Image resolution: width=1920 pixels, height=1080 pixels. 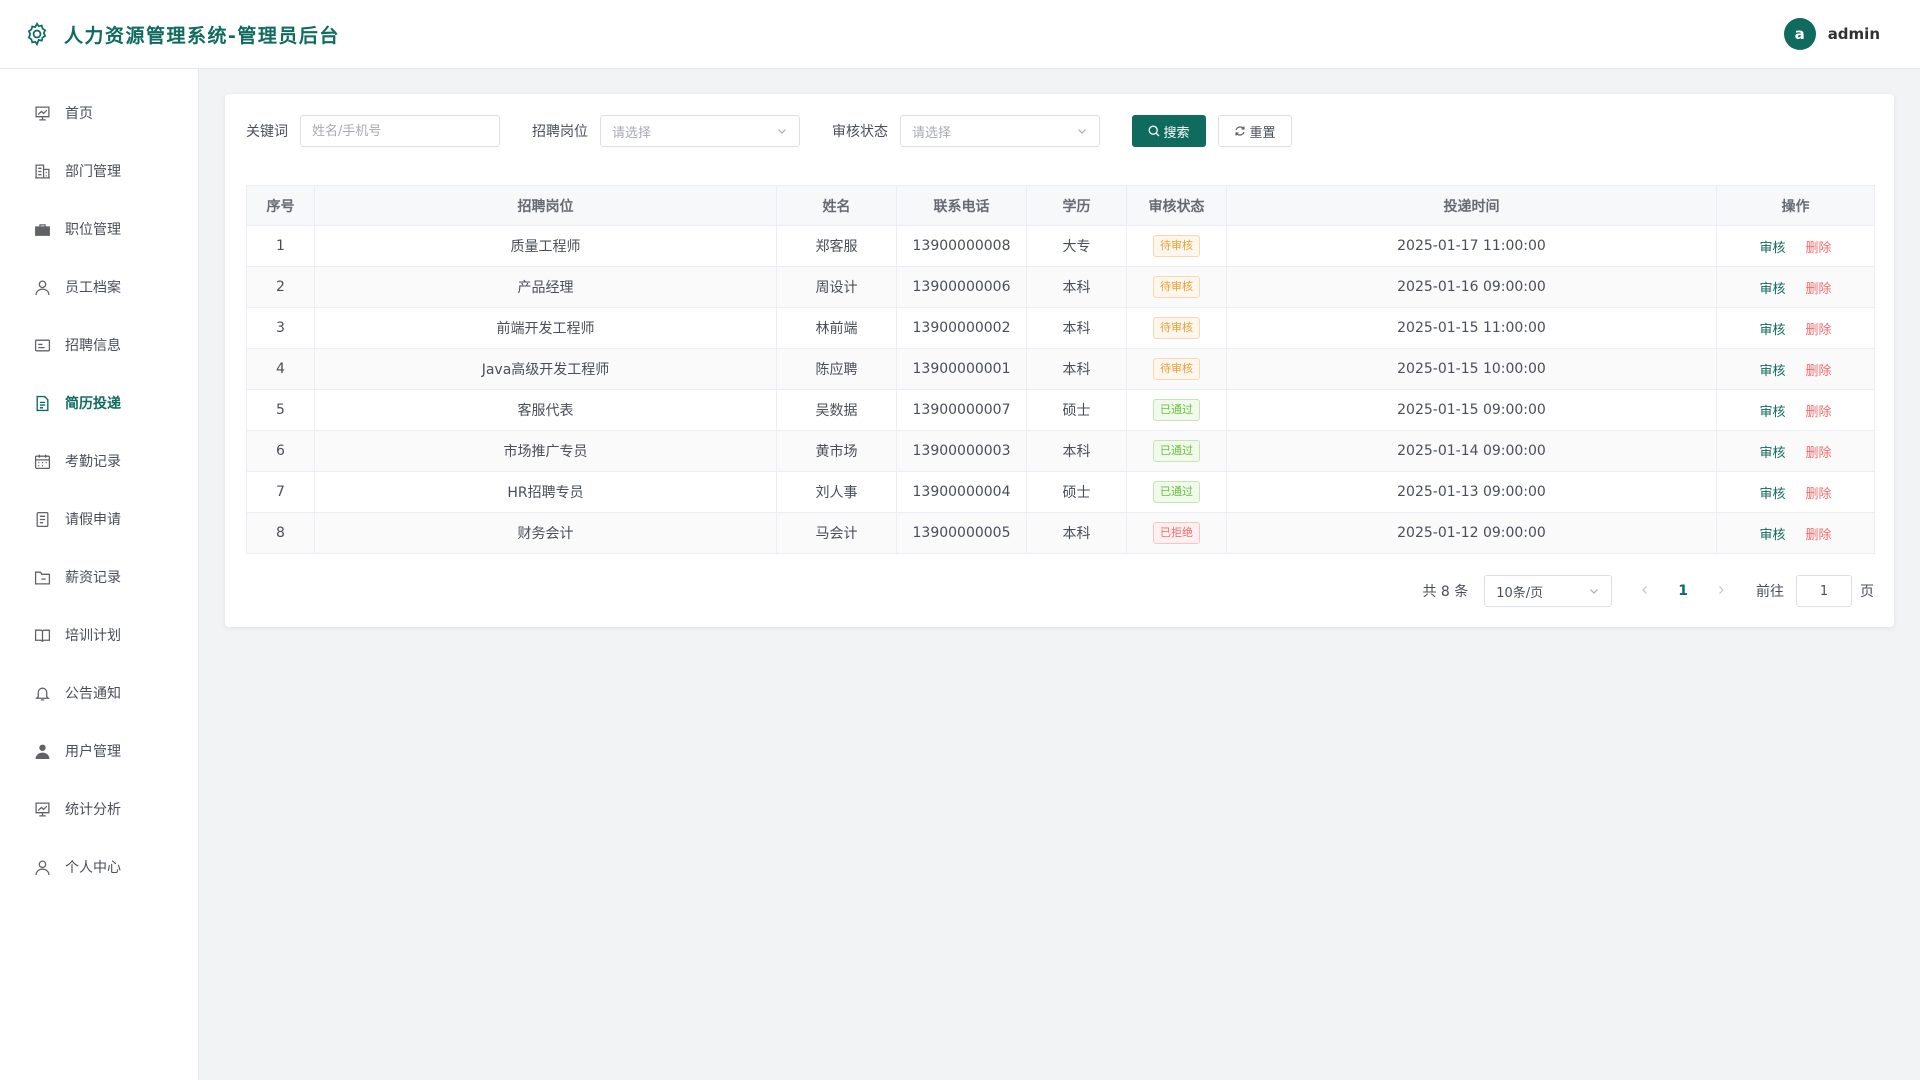 What do you see at coordinates (99, 113) in the screenshot?
I see `sidebar-item-home: 首页` at bounding box center [99, 113].